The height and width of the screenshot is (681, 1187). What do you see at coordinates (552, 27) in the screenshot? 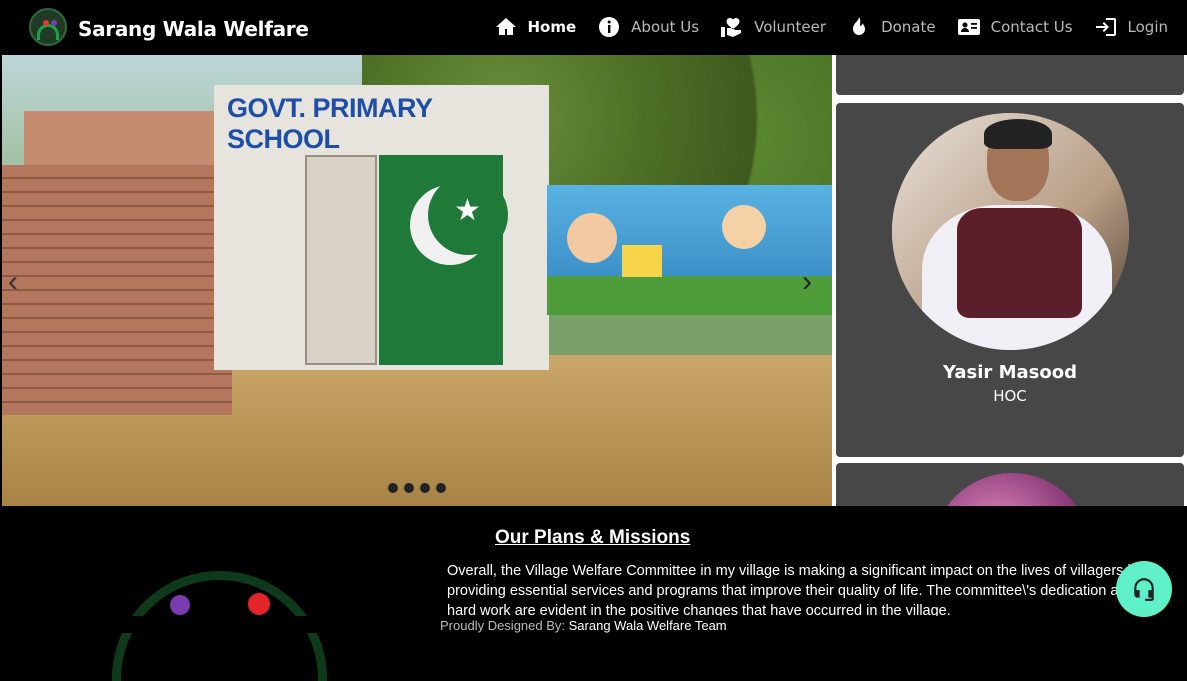
I see `nav-item-label: Home` at bounding box center [552, 27].